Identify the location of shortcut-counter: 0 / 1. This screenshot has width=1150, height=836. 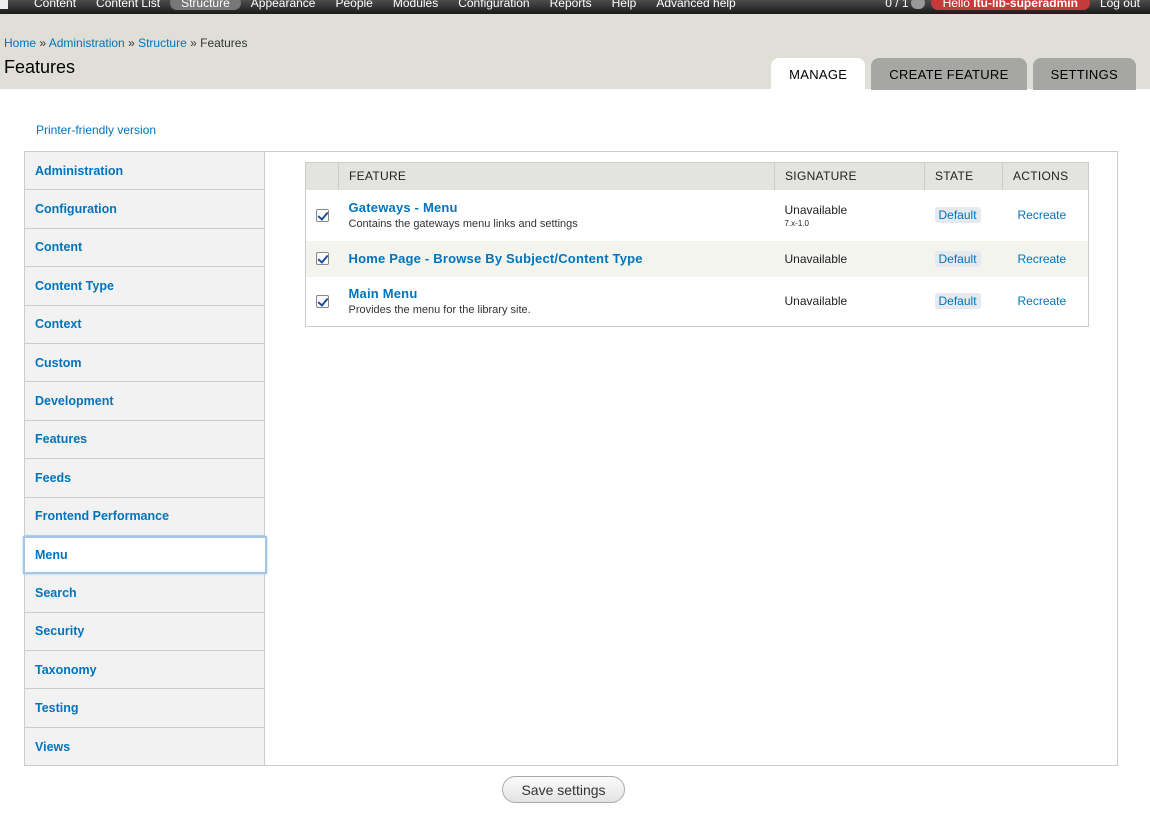
(897, 5).